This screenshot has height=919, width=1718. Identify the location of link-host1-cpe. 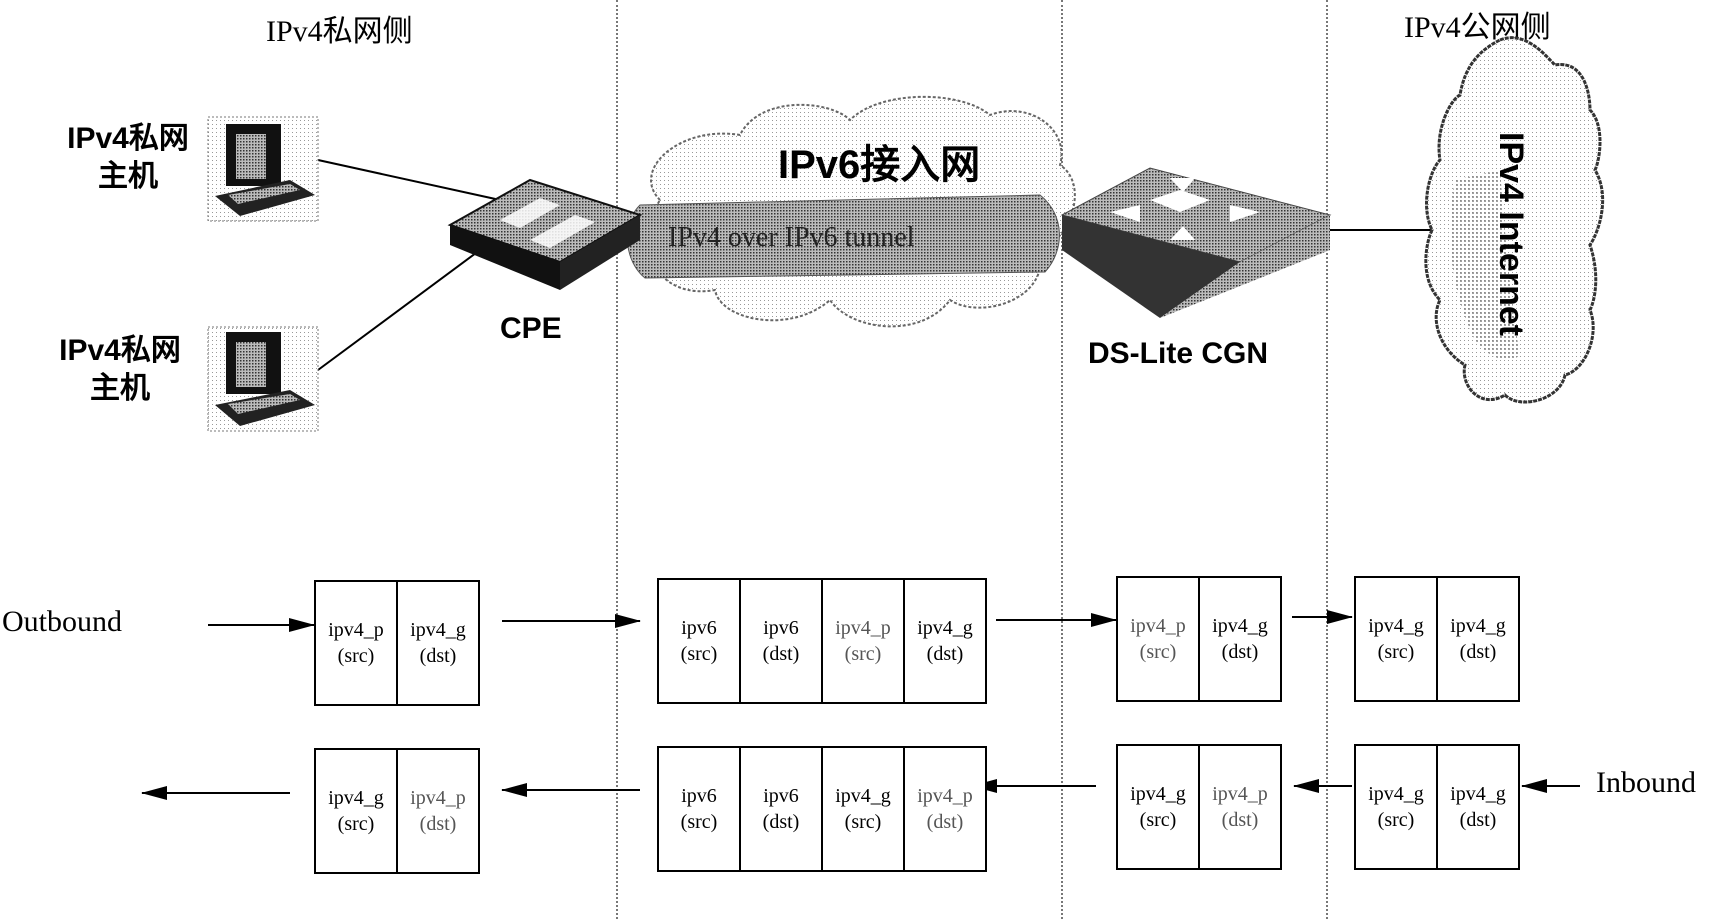
(409, 180).